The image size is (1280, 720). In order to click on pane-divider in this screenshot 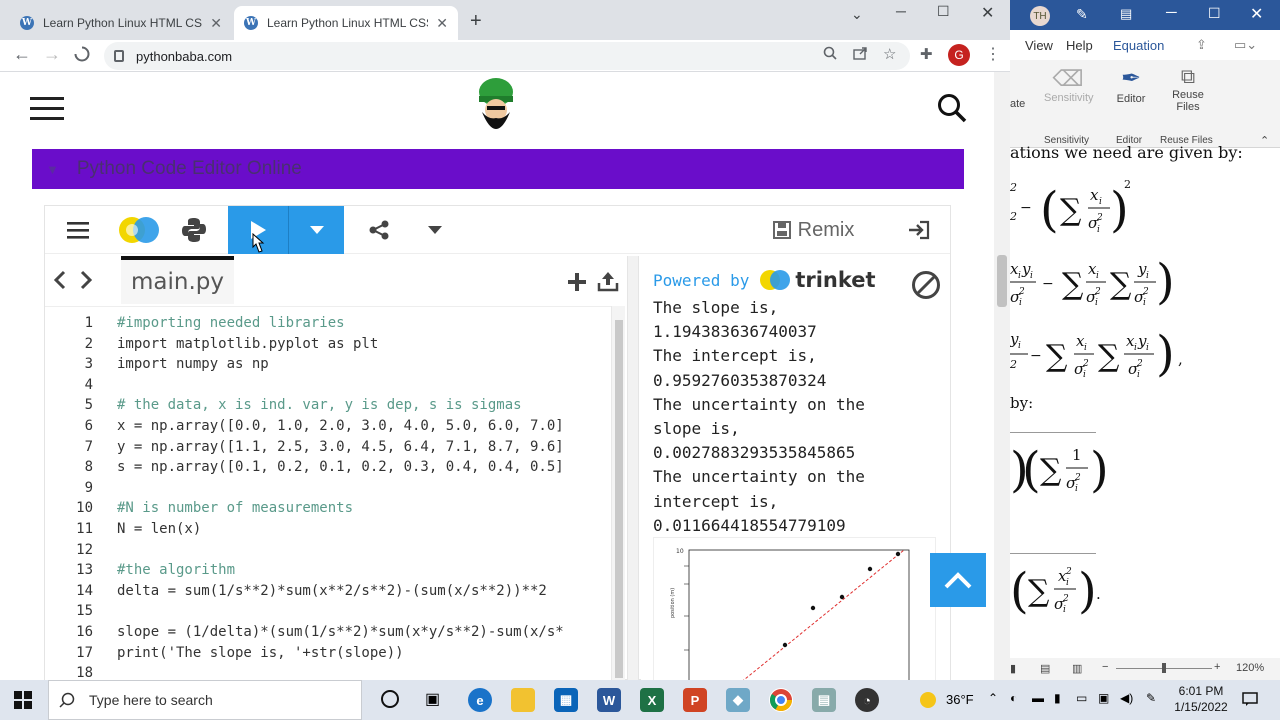, I will do `click(633, 468)`.